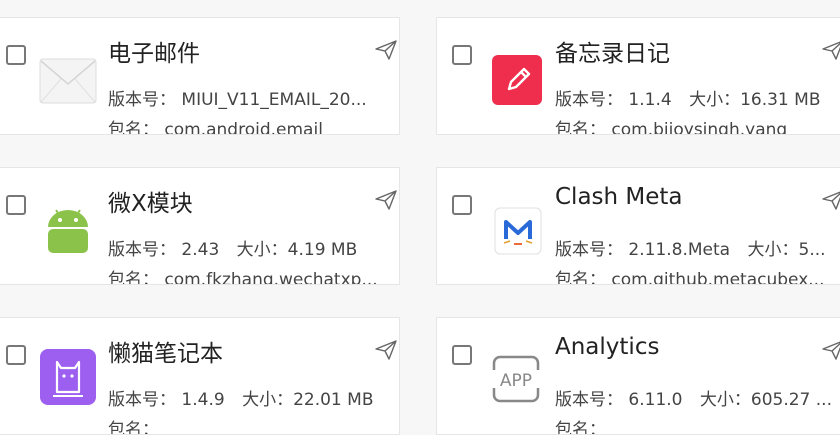  I want to click on svg-text: APP, so click(516, 381).